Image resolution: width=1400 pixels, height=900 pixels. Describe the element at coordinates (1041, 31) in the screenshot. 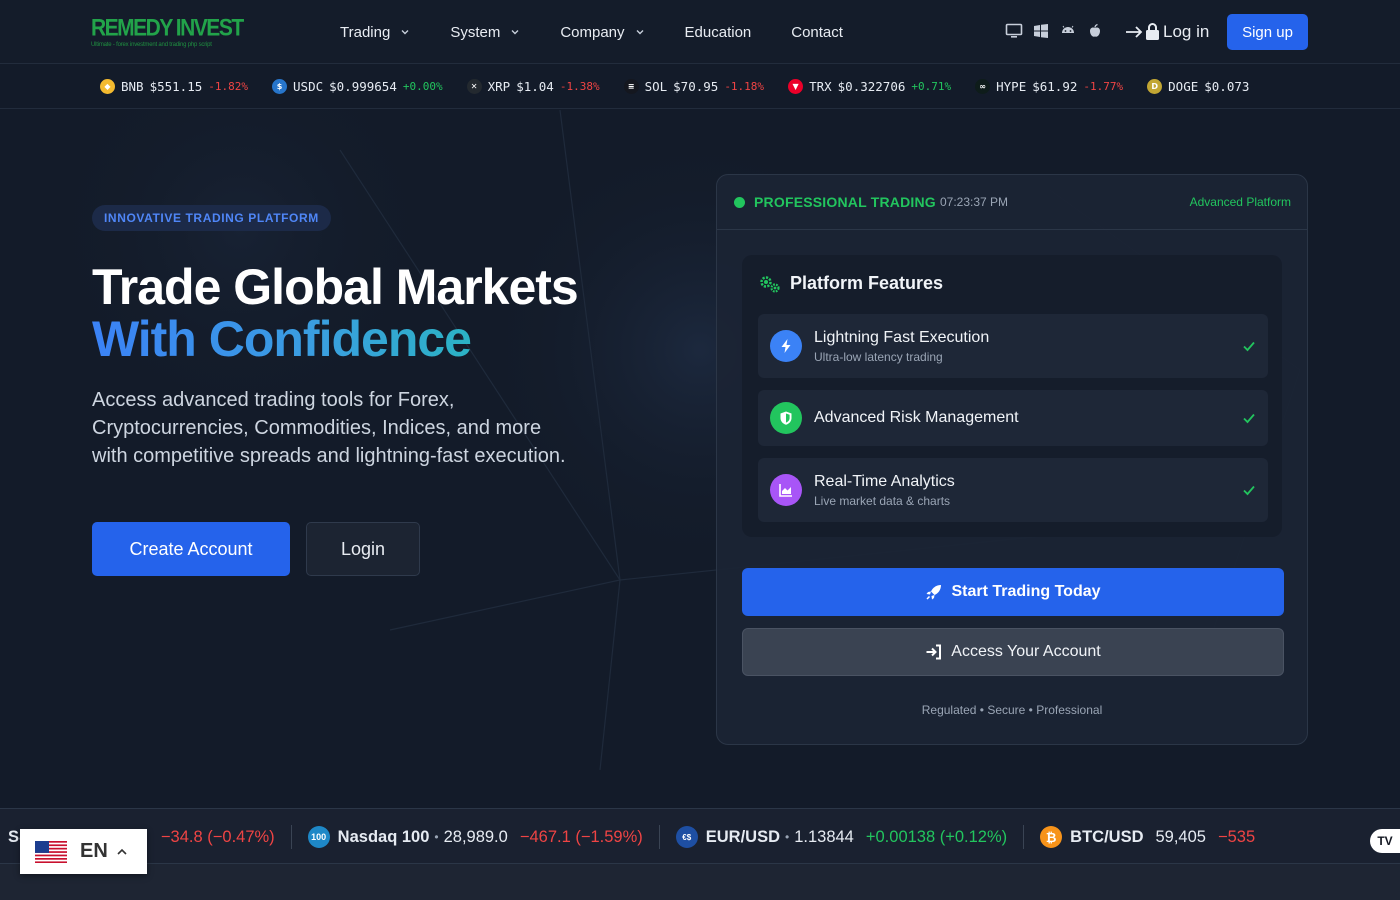

I see `windows-icon` at that location.